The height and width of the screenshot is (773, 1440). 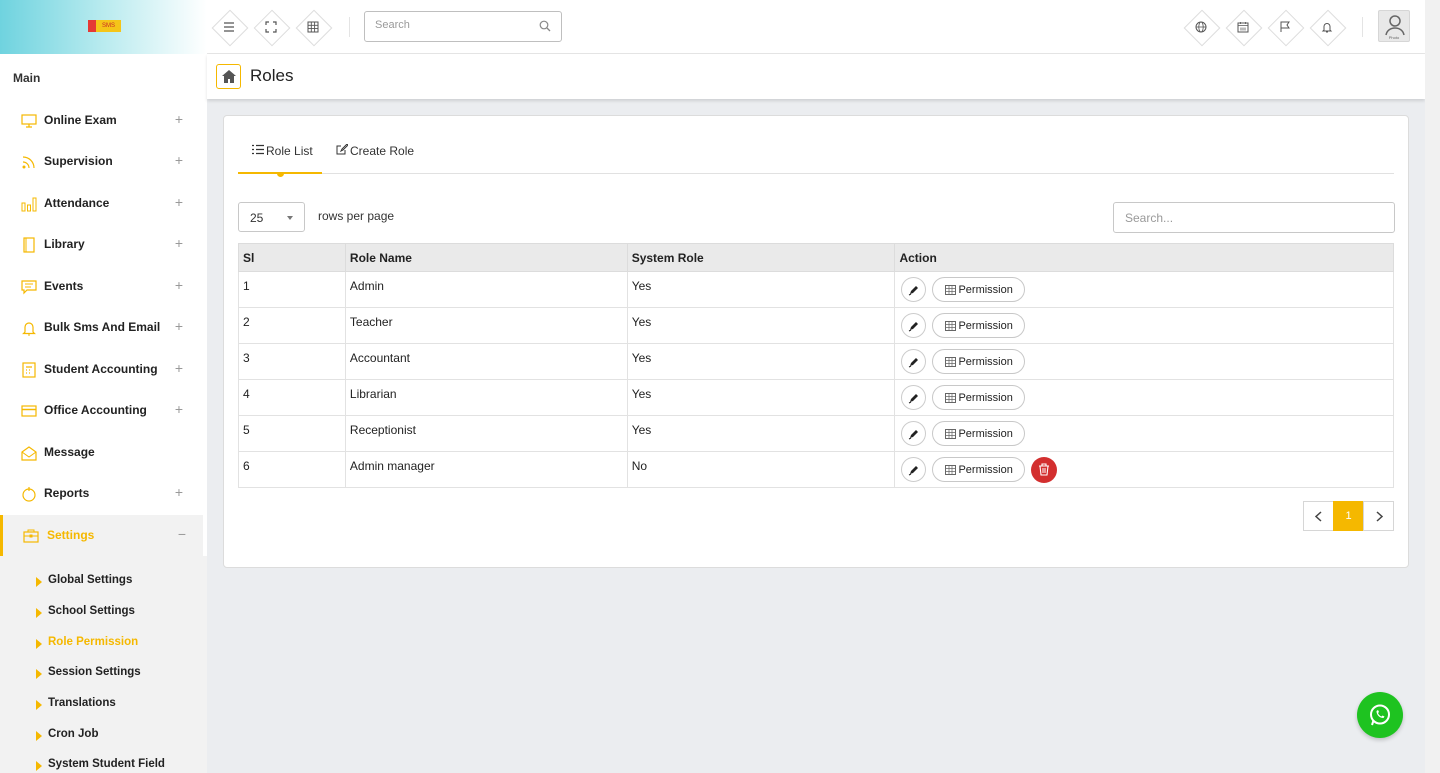 What do you see at coordinates (289, 151) in the screenshot?
I see `tab-label: Role List` at bounding box center [289, 151].